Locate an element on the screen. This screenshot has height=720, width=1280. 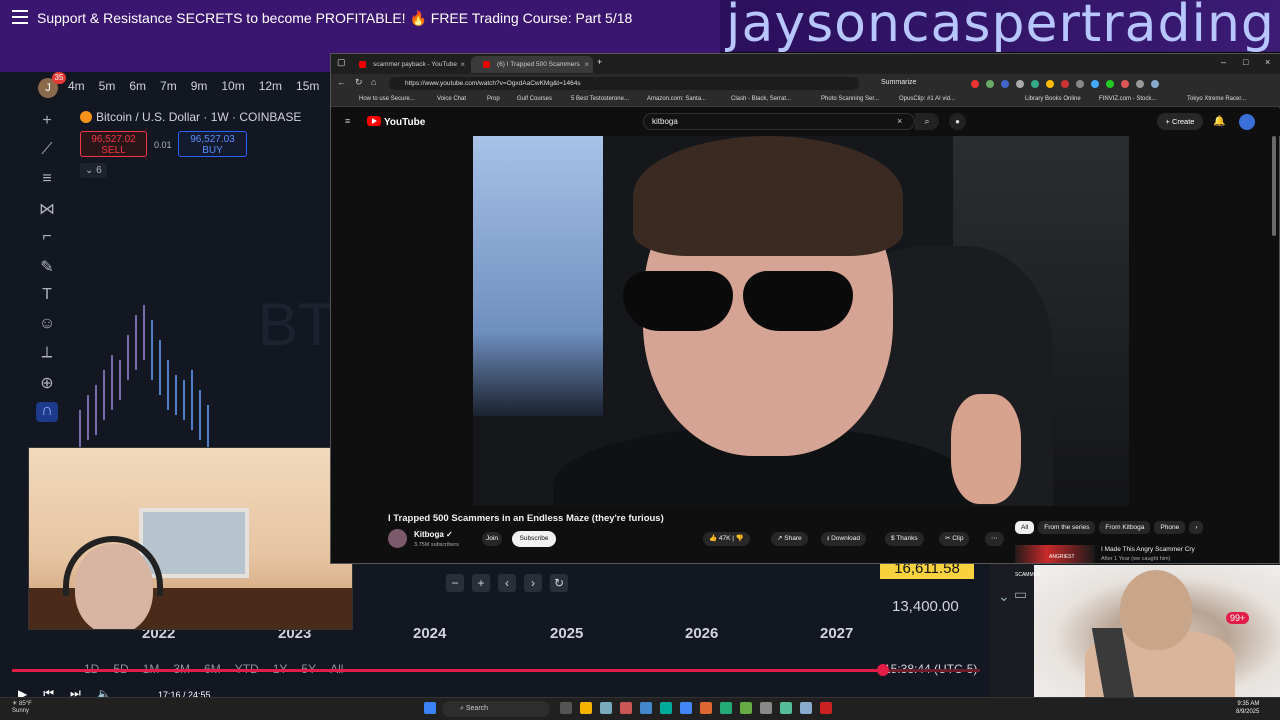
settings-icon is located at coordinates (606, 708).